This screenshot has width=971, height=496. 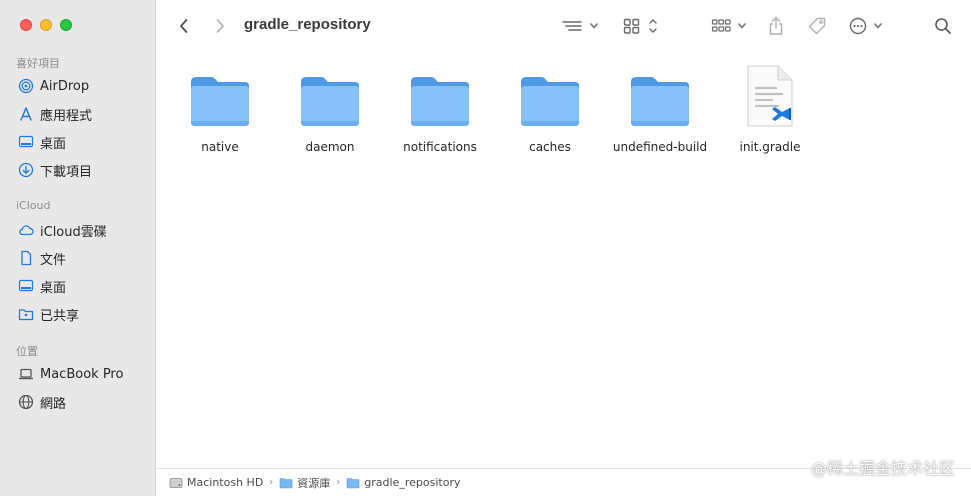 I want to click on crumb-library: 資源庫, so click(x=304, y=483).